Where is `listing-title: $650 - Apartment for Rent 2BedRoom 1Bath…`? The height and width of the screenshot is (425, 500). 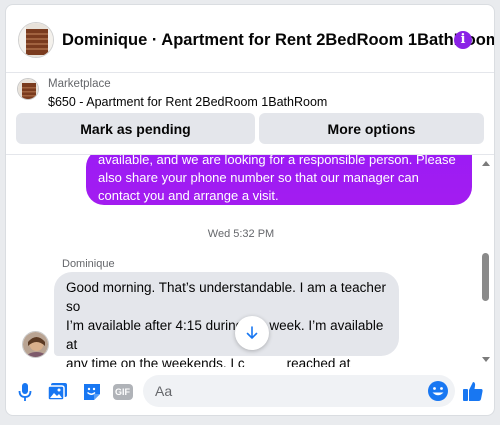
listing-title: $650 - Apartment for Rent 2BedRoom 1Bath… is located at coordinates (187, 102).